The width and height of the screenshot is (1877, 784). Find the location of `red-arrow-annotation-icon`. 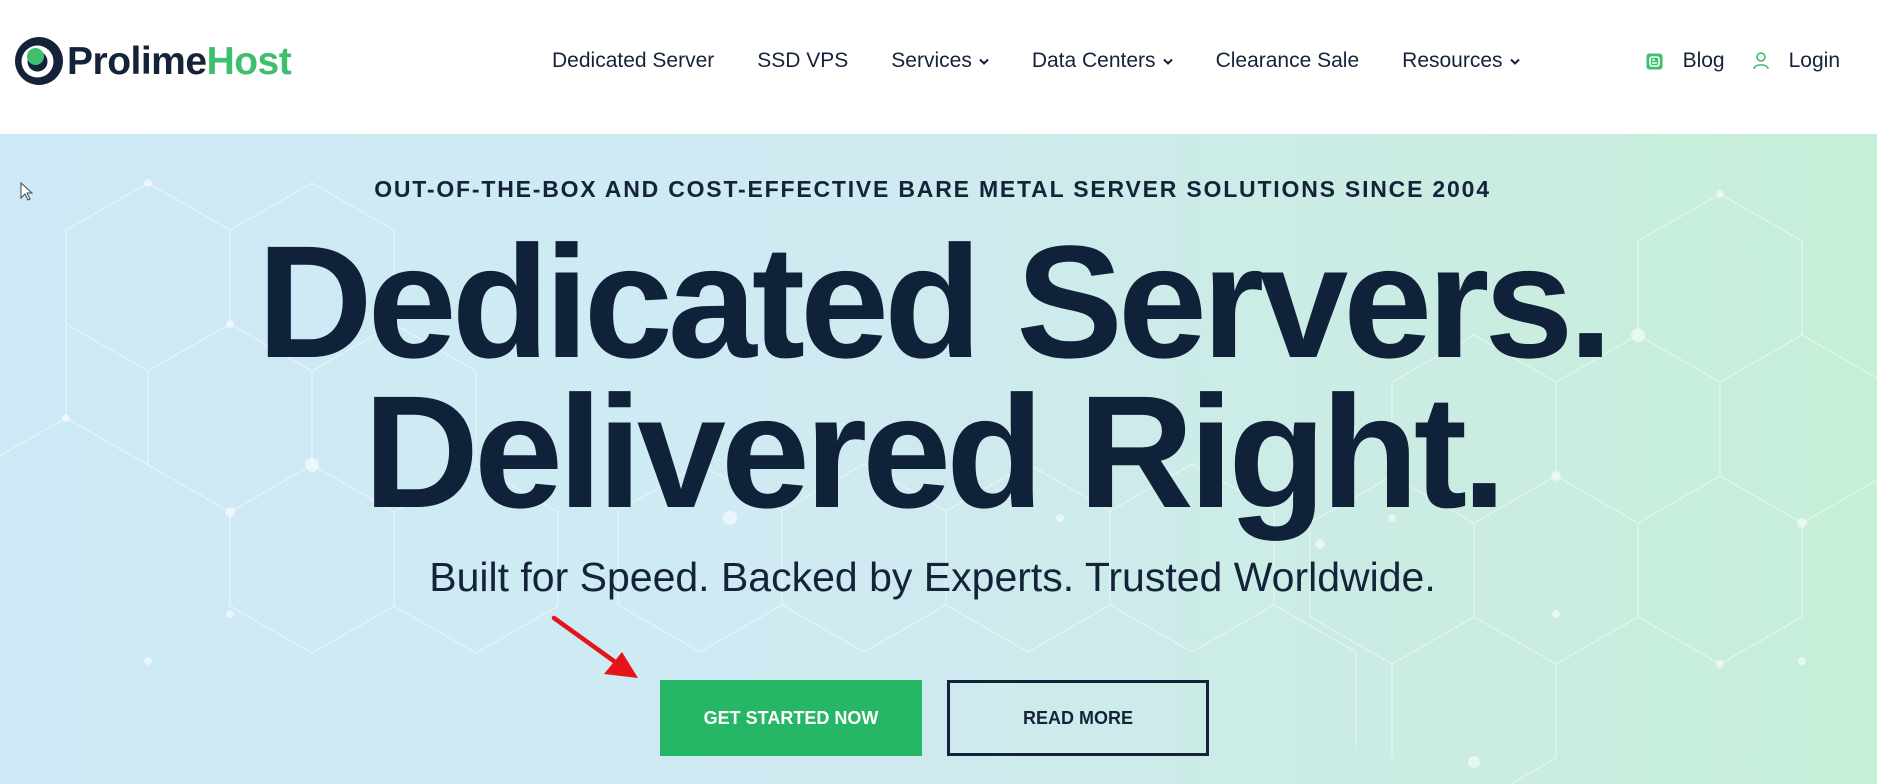

red-arrow-annotation-icon is located at coordinates (594, 646).